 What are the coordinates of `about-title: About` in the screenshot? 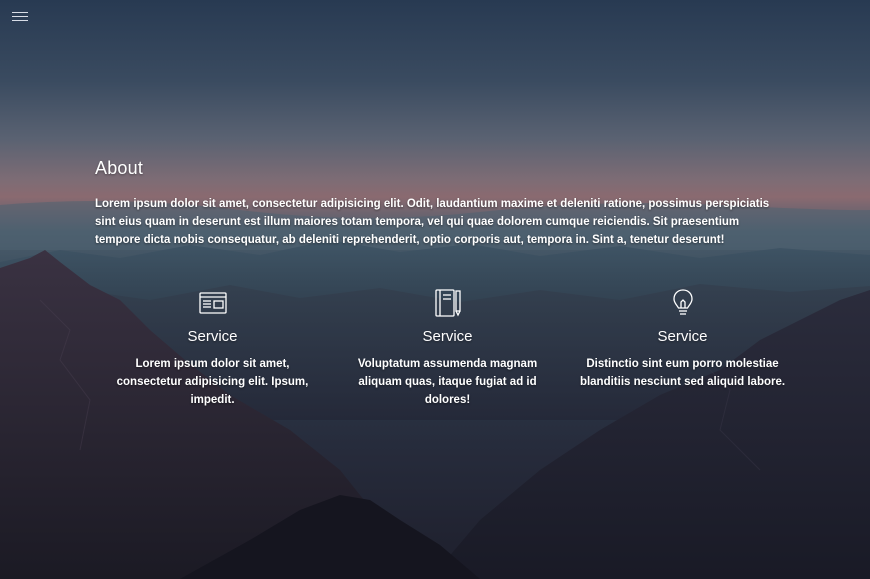 It's located at (119, 168).